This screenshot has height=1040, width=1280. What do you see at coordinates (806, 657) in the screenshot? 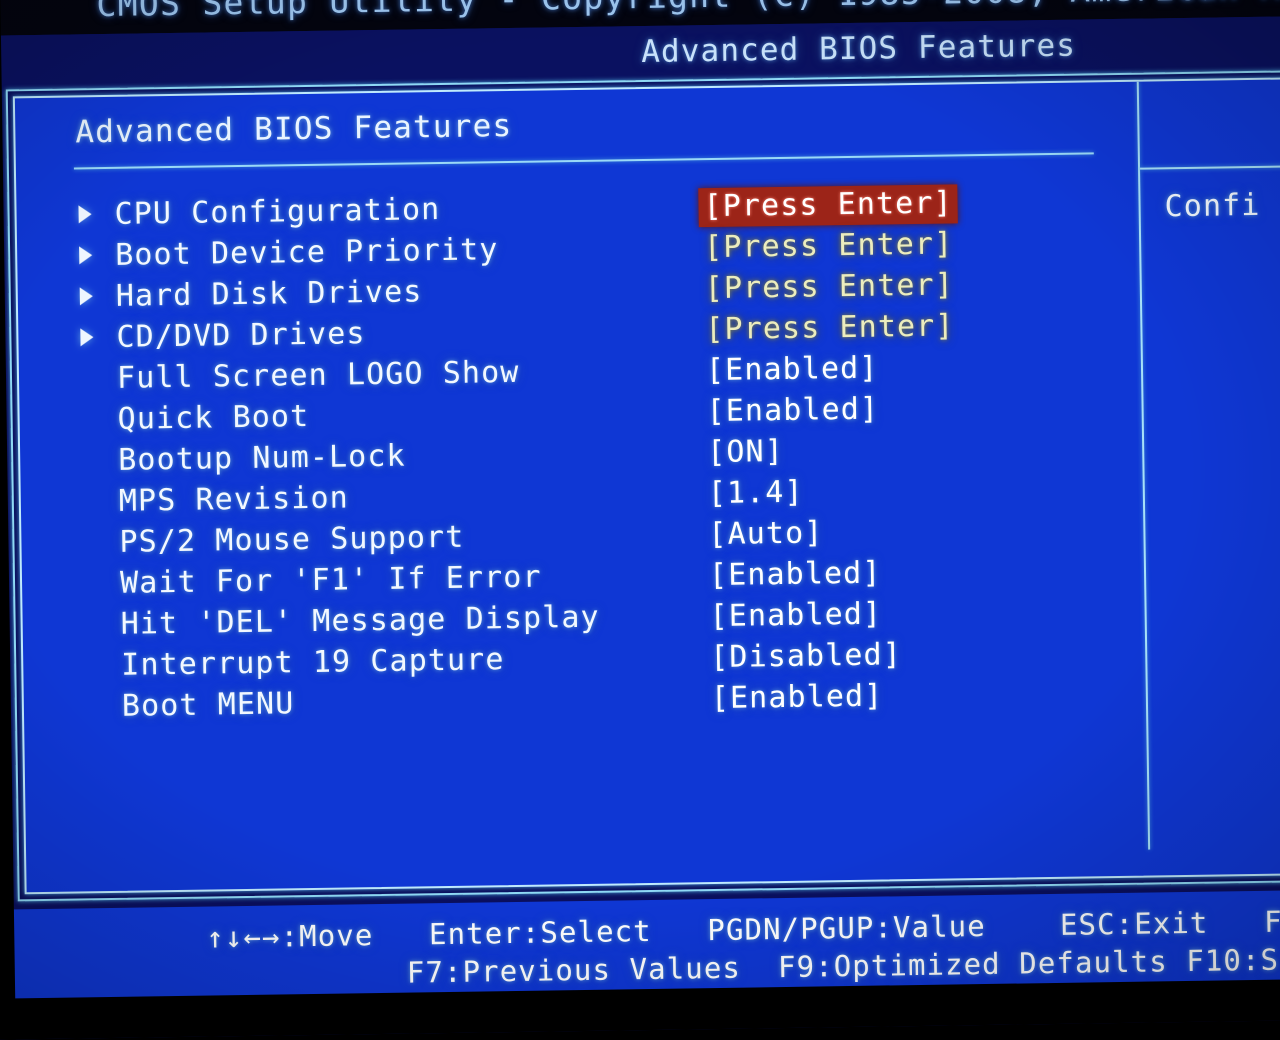
I see `setting-value: [Disabled]` at bounding box center [806, 657].